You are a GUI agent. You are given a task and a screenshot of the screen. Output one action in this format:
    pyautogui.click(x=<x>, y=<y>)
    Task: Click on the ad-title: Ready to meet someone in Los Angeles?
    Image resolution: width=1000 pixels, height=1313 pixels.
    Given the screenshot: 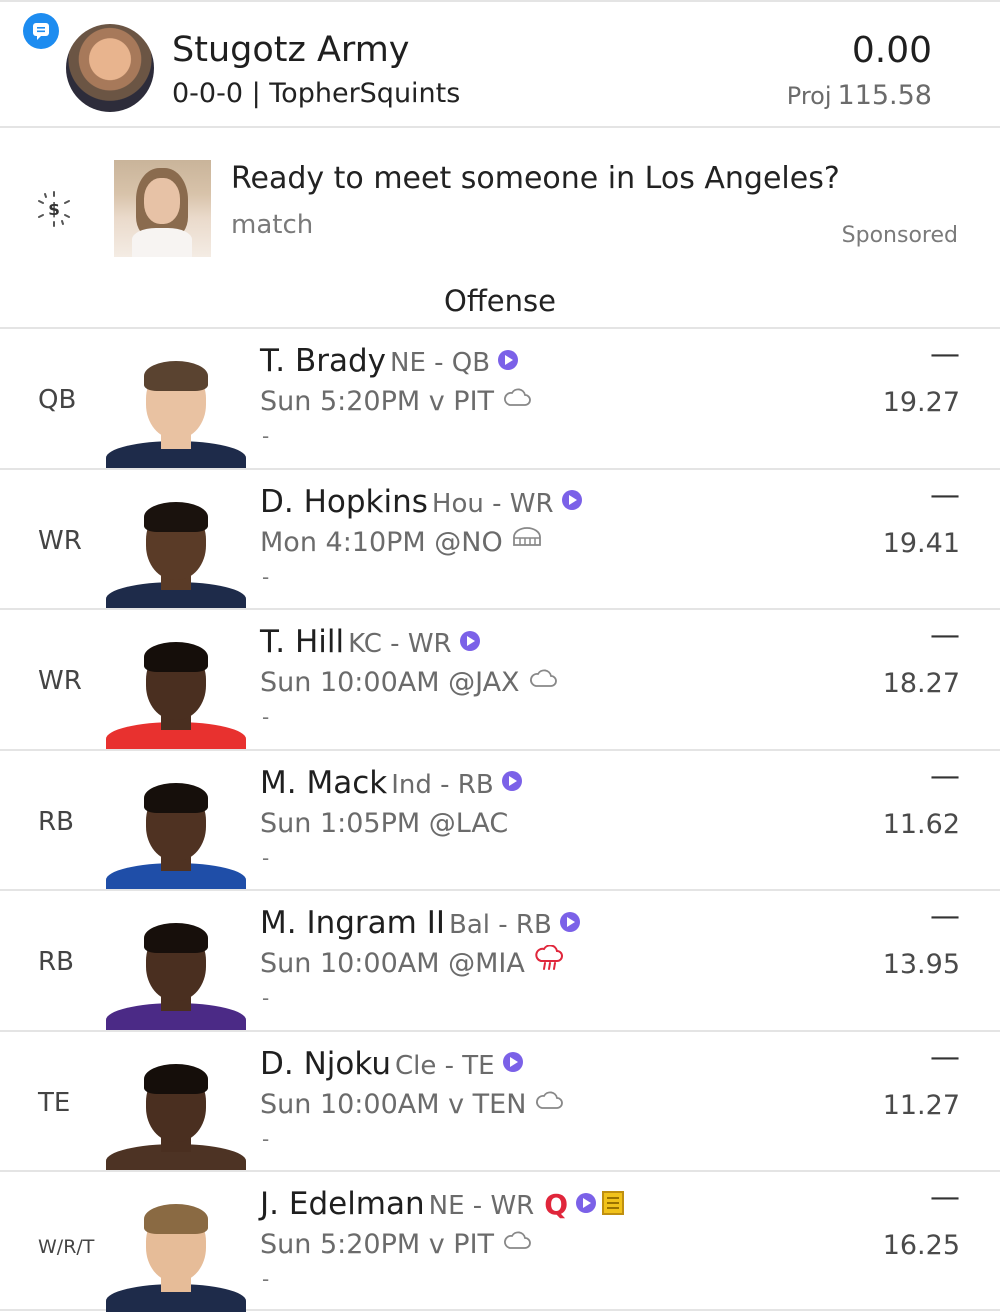 What is the action you would take?
    pyautogui.click(x=535, y=178)
    